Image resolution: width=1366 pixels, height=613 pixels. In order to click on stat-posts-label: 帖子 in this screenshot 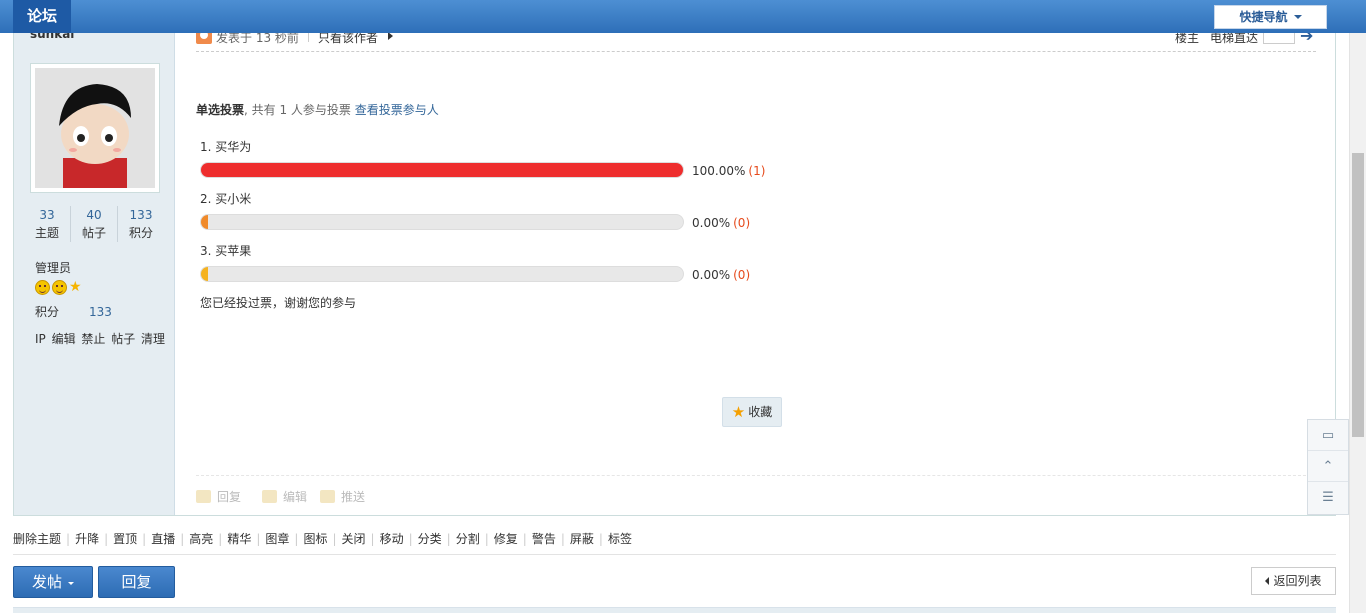, I will do `click(93, 233)`.